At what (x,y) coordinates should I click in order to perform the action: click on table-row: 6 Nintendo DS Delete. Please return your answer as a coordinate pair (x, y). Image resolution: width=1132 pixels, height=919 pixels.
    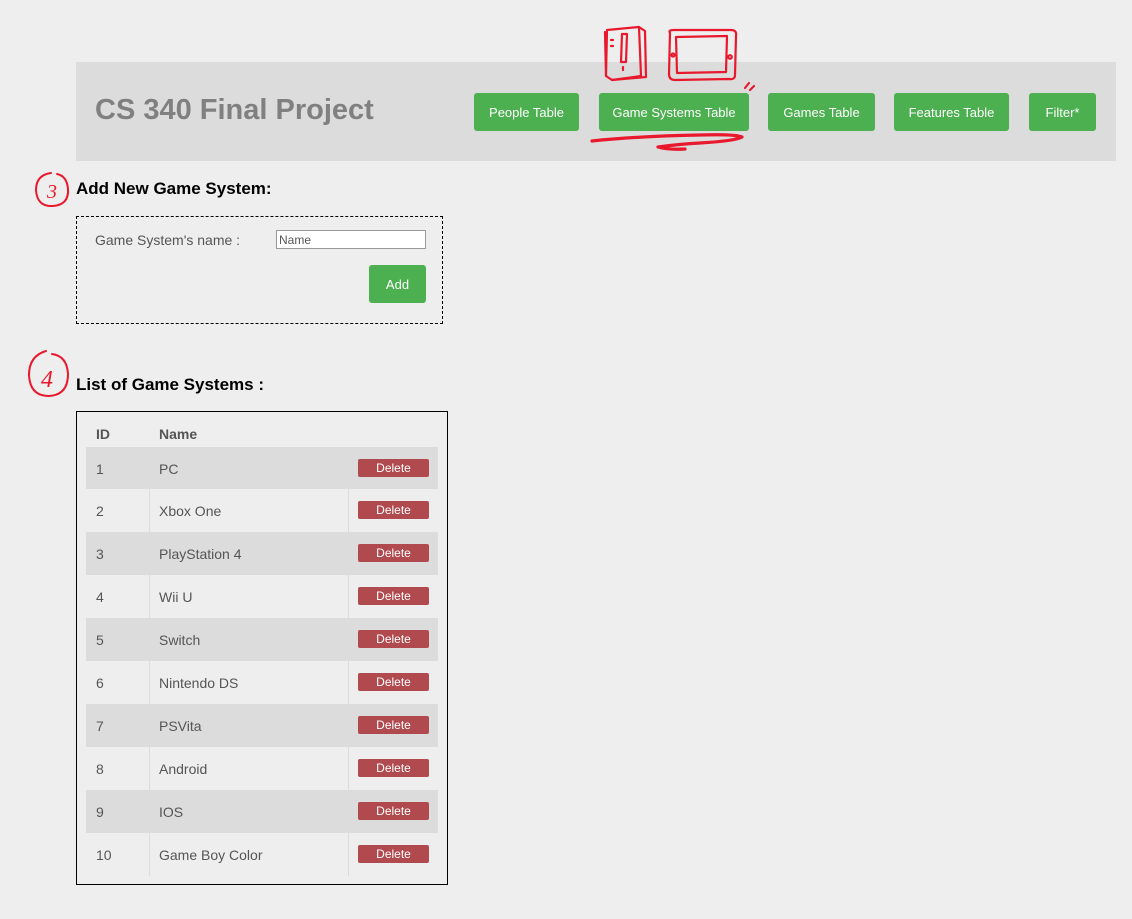
    Looking at the image, I should click on (262, 682).